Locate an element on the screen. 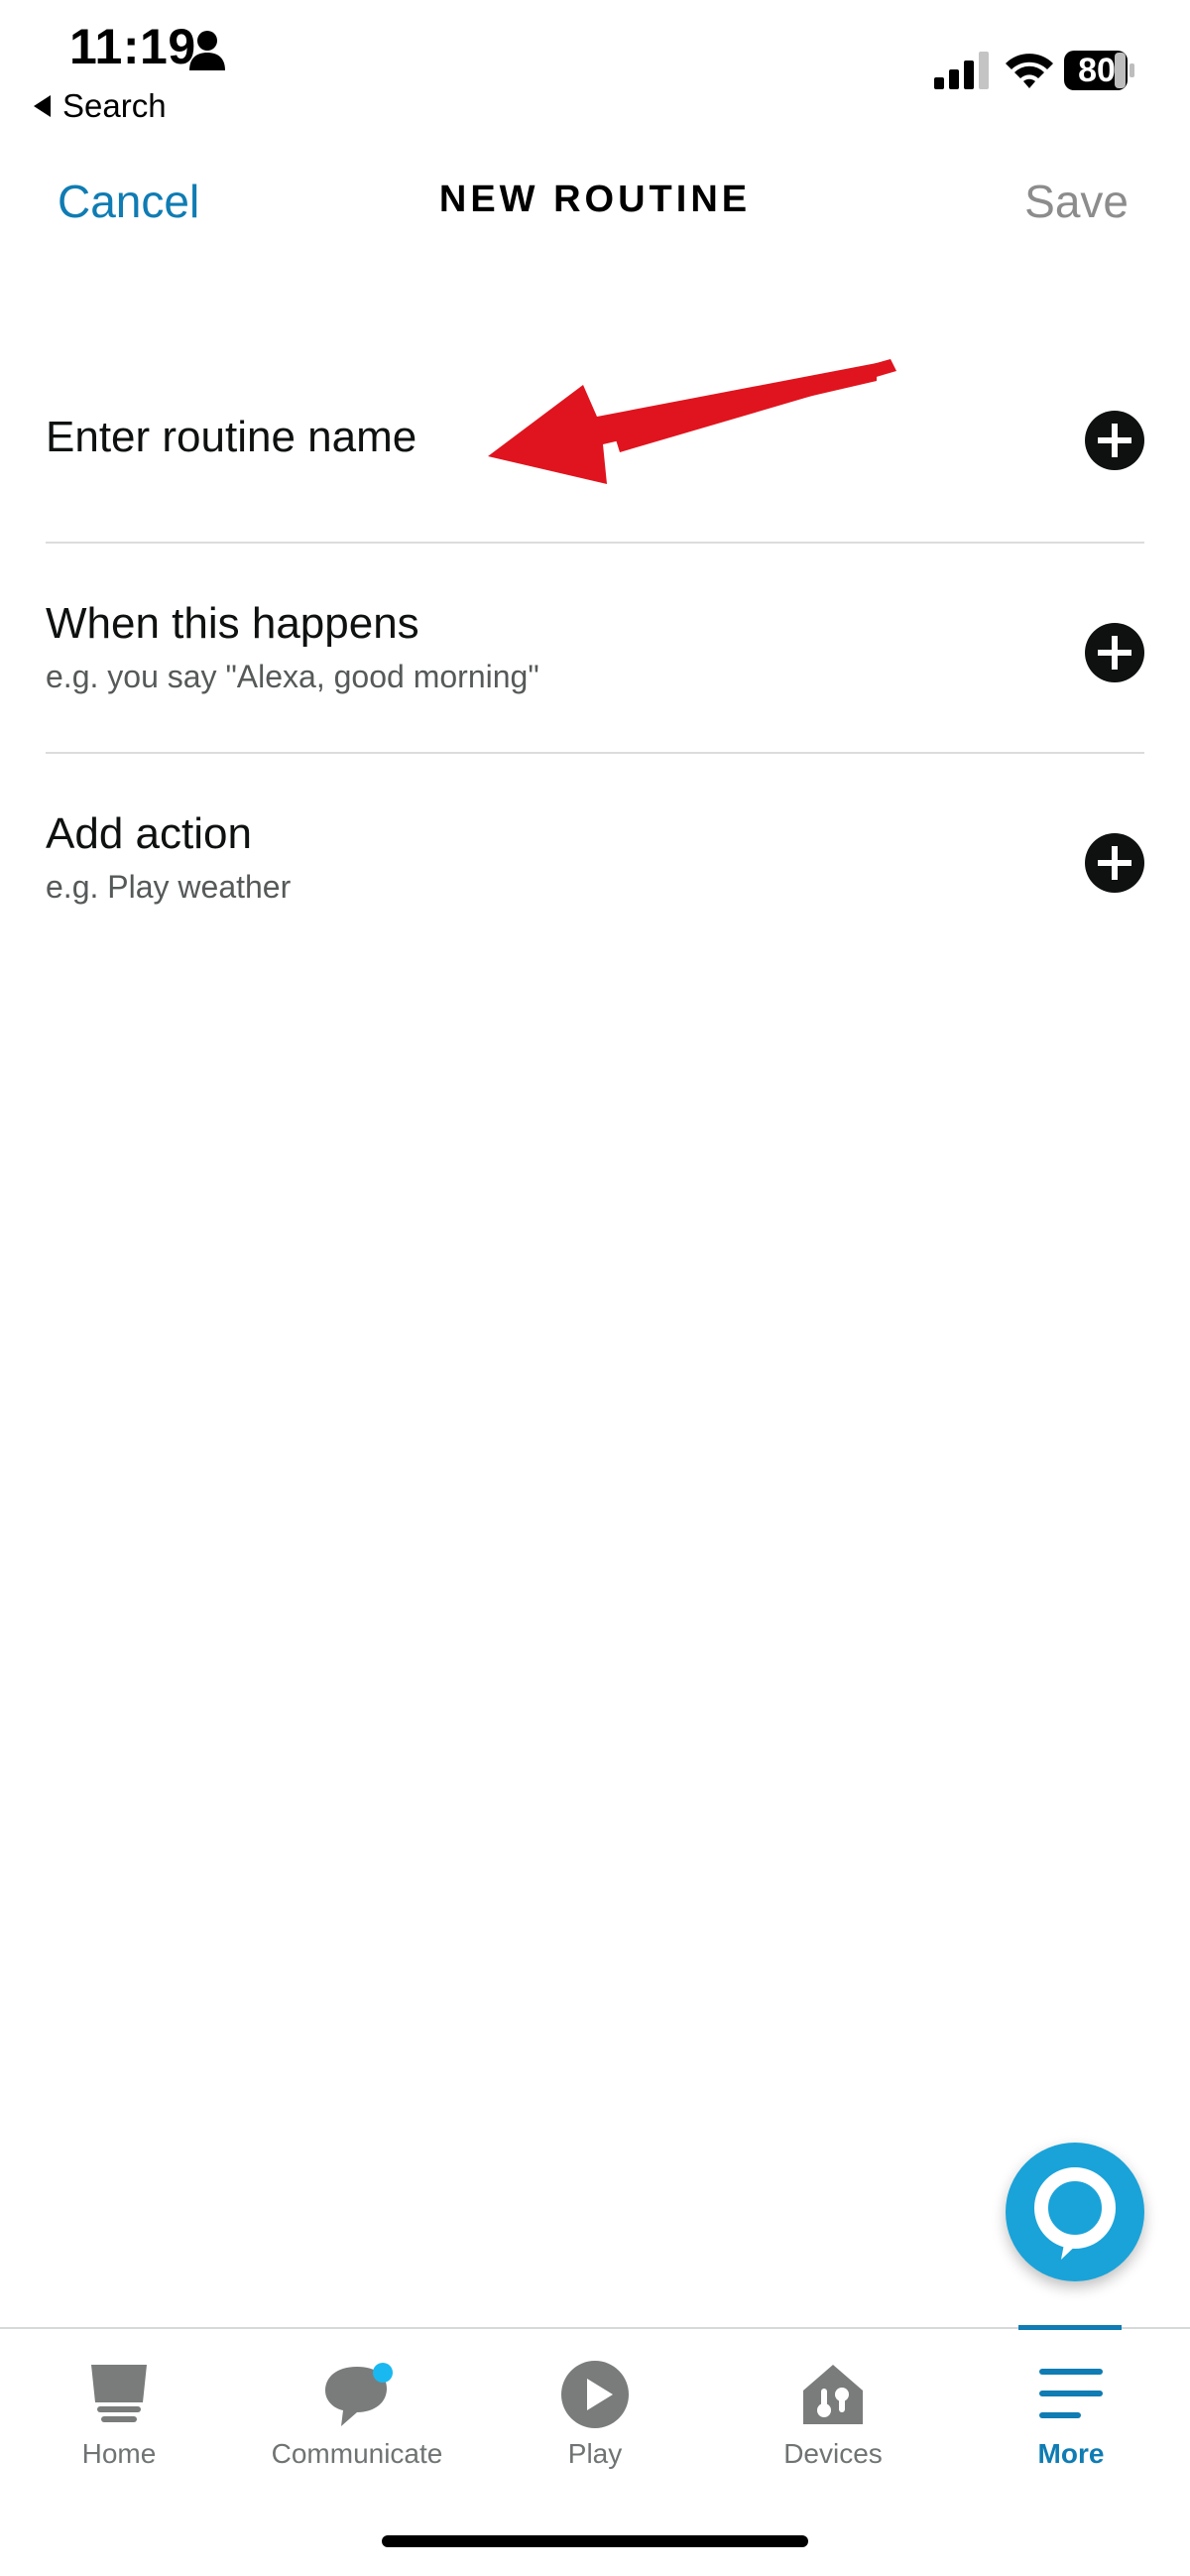  home-icon is located at coordinates (119, 2393).